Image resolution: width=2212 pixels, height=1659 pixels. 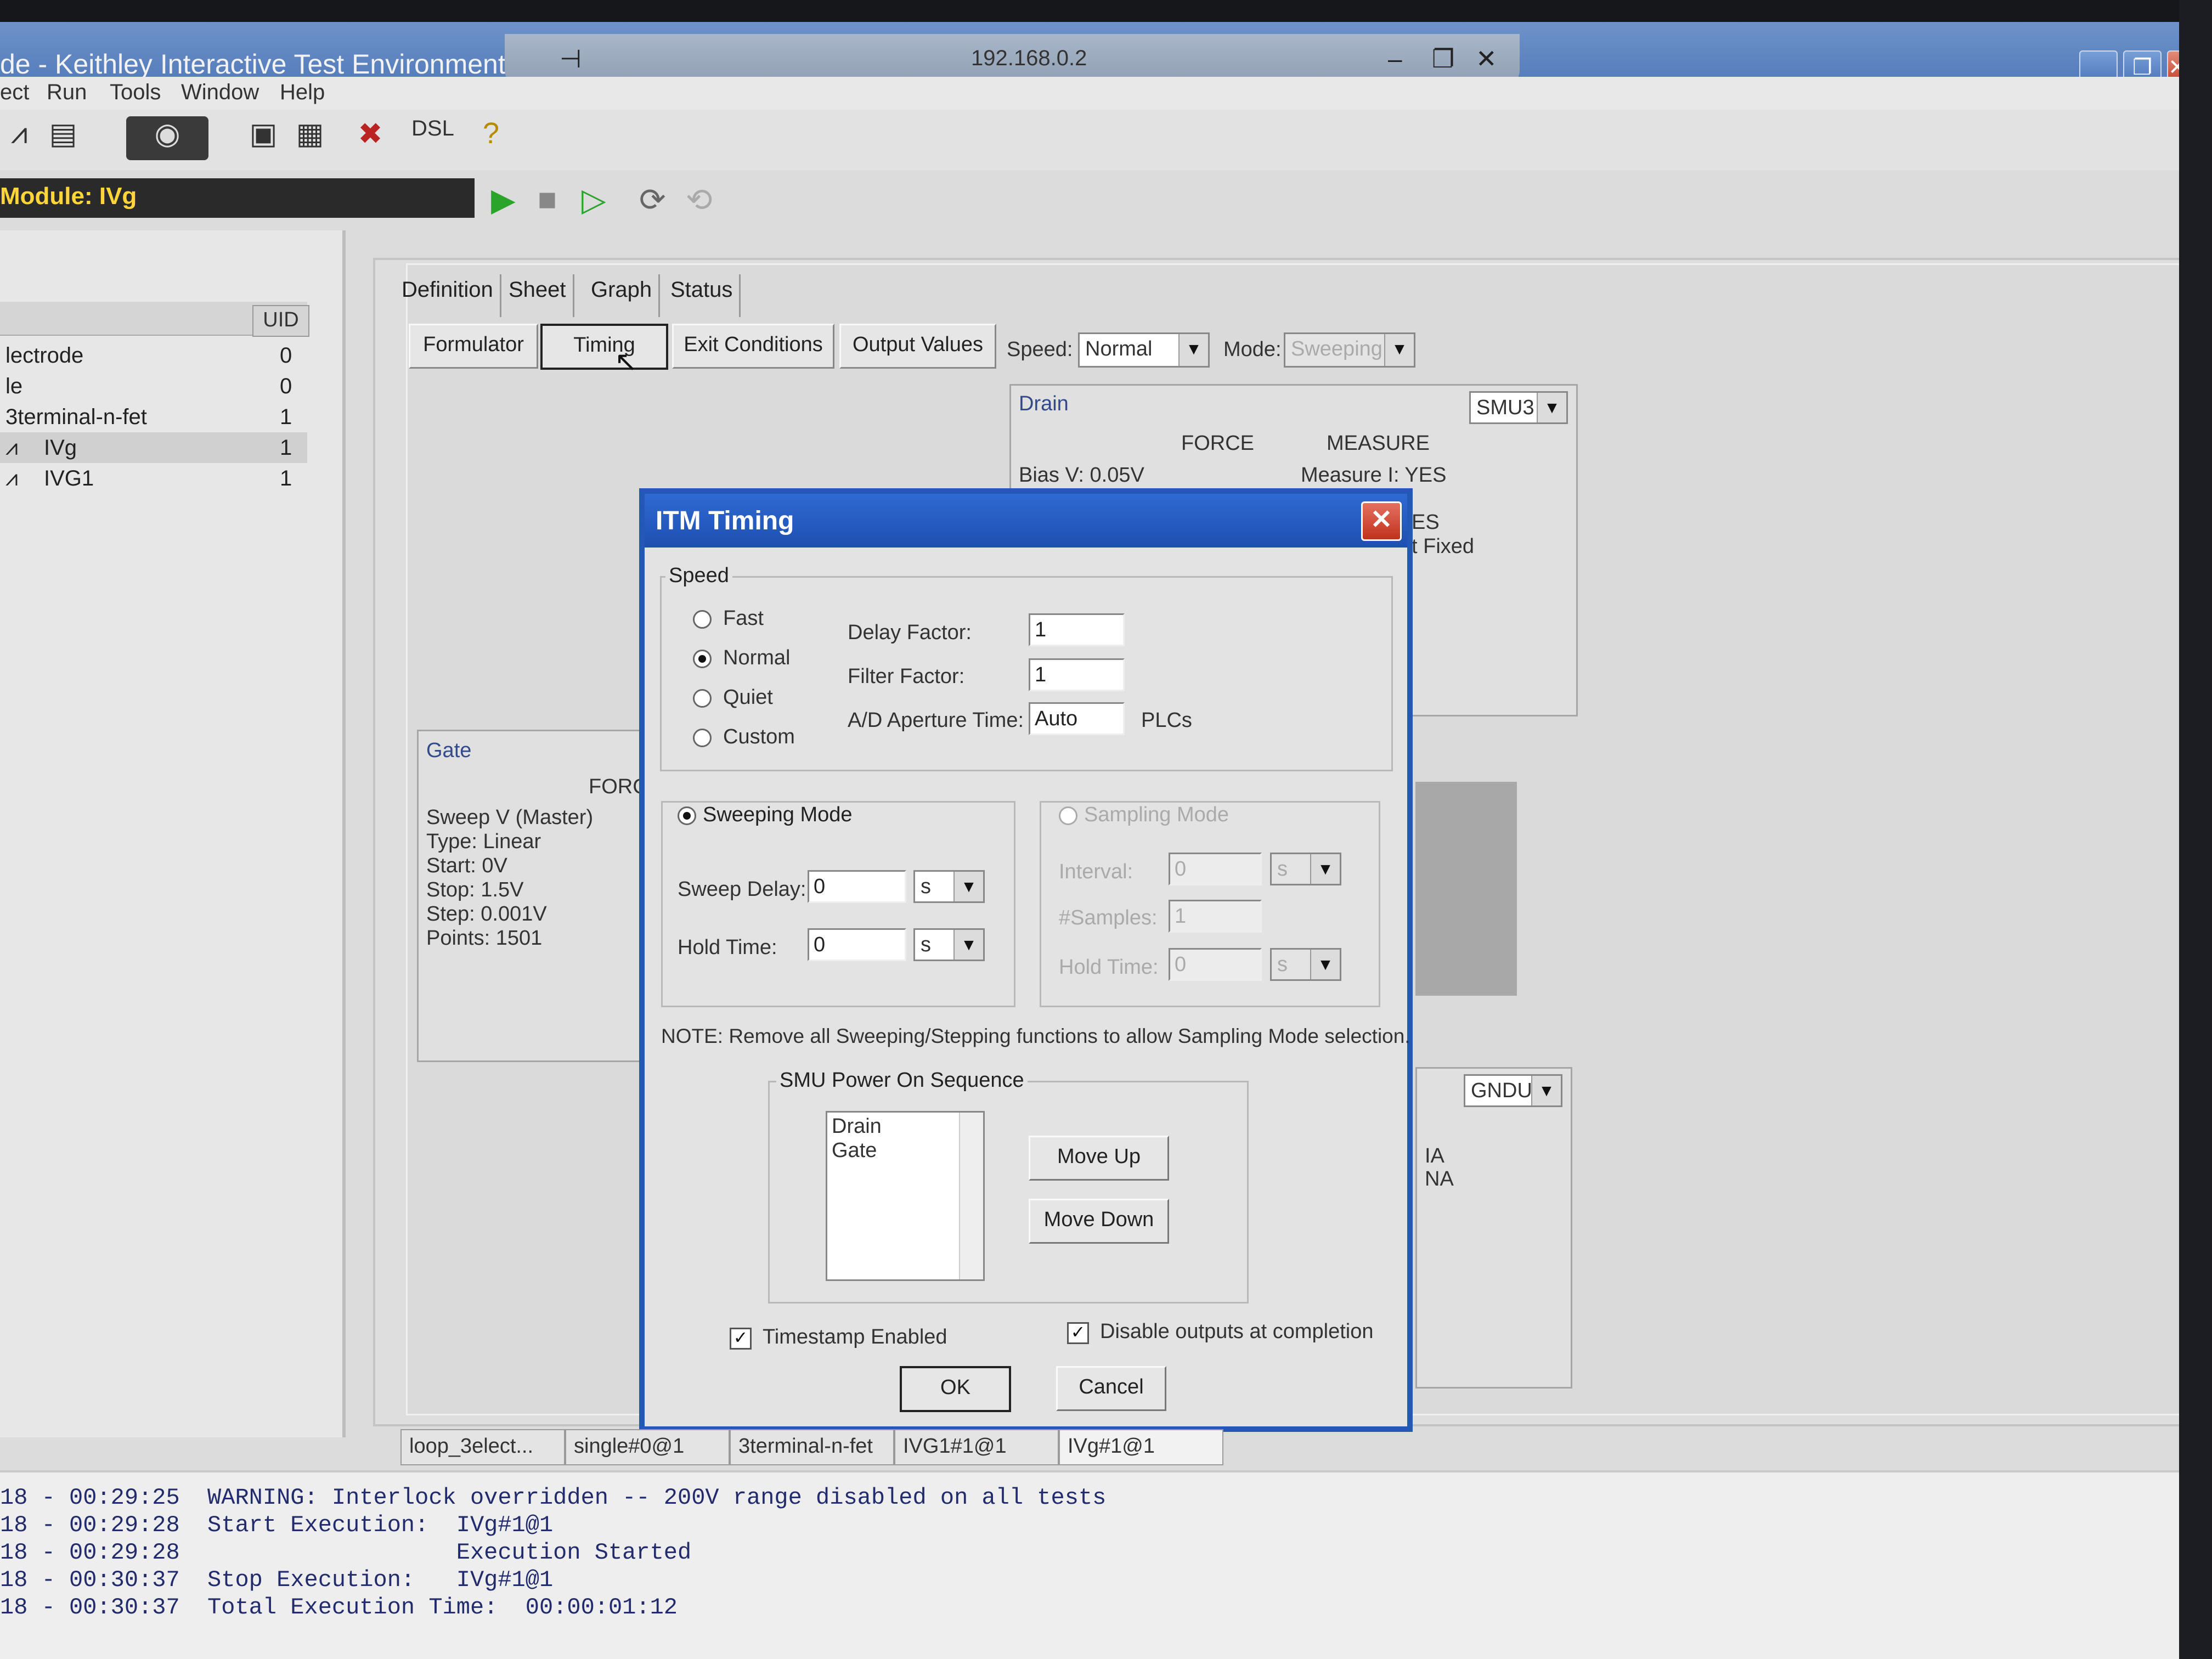 What do you see at coordinates (63, 138) in the screenshot?
I see `document-icon: ▤` at bounding box center [63, 138].